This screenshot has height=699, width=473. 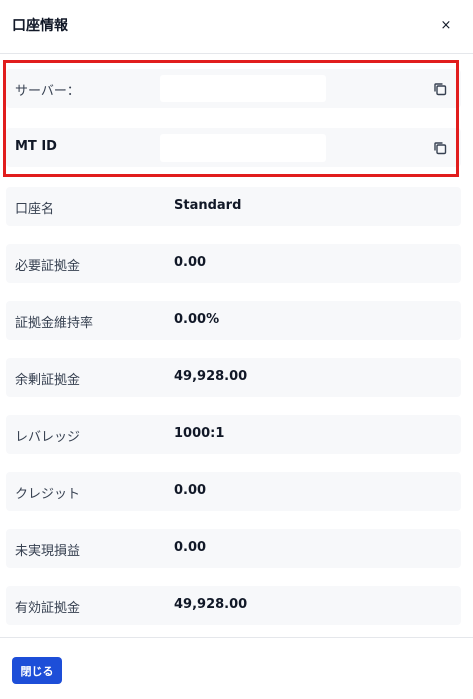 What do you see at coordinates (40, 26) in the screenshot?
I see `dialog-title: 口座情報` at bounding box center [40, 26].